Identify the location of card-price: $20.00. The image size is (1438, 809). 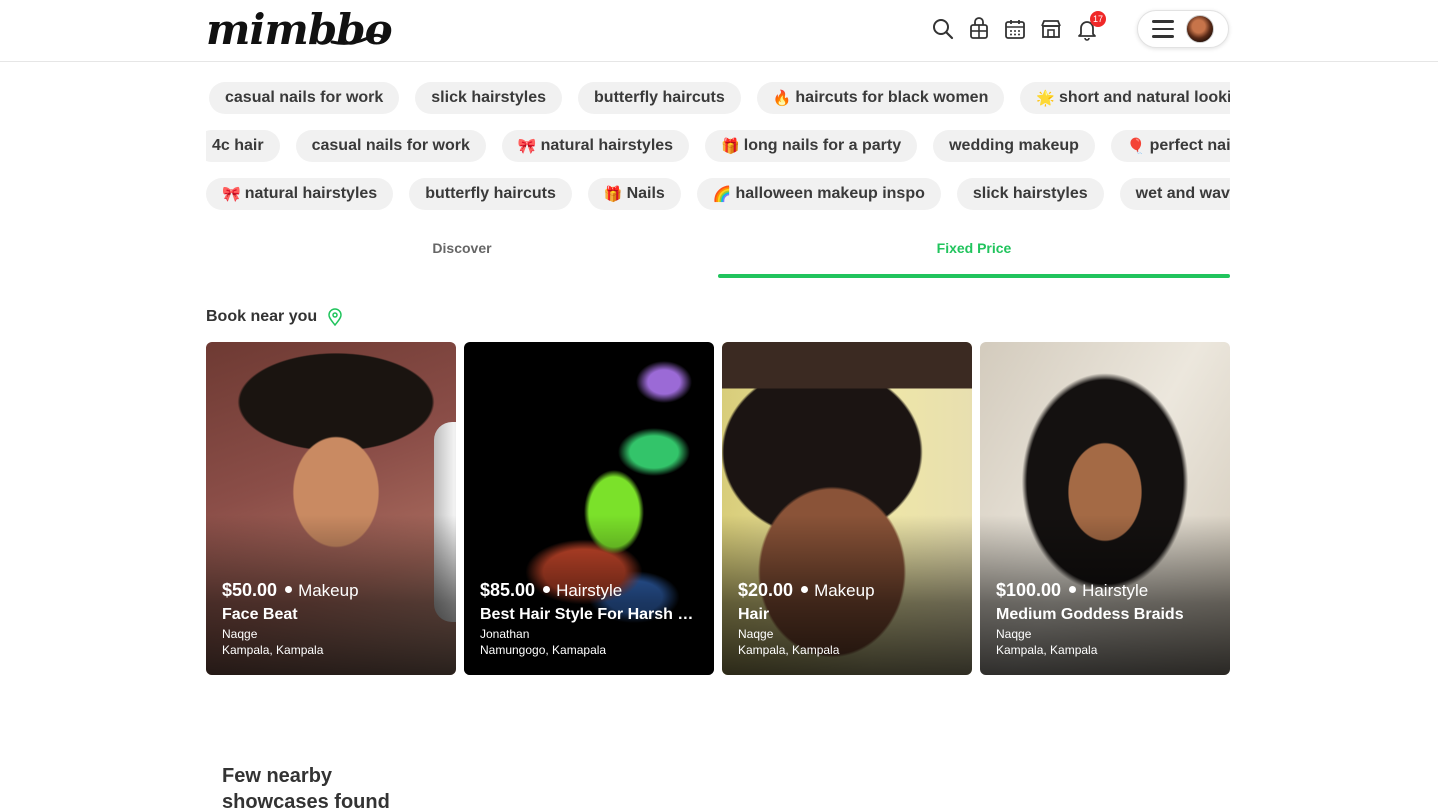
(766, 590).